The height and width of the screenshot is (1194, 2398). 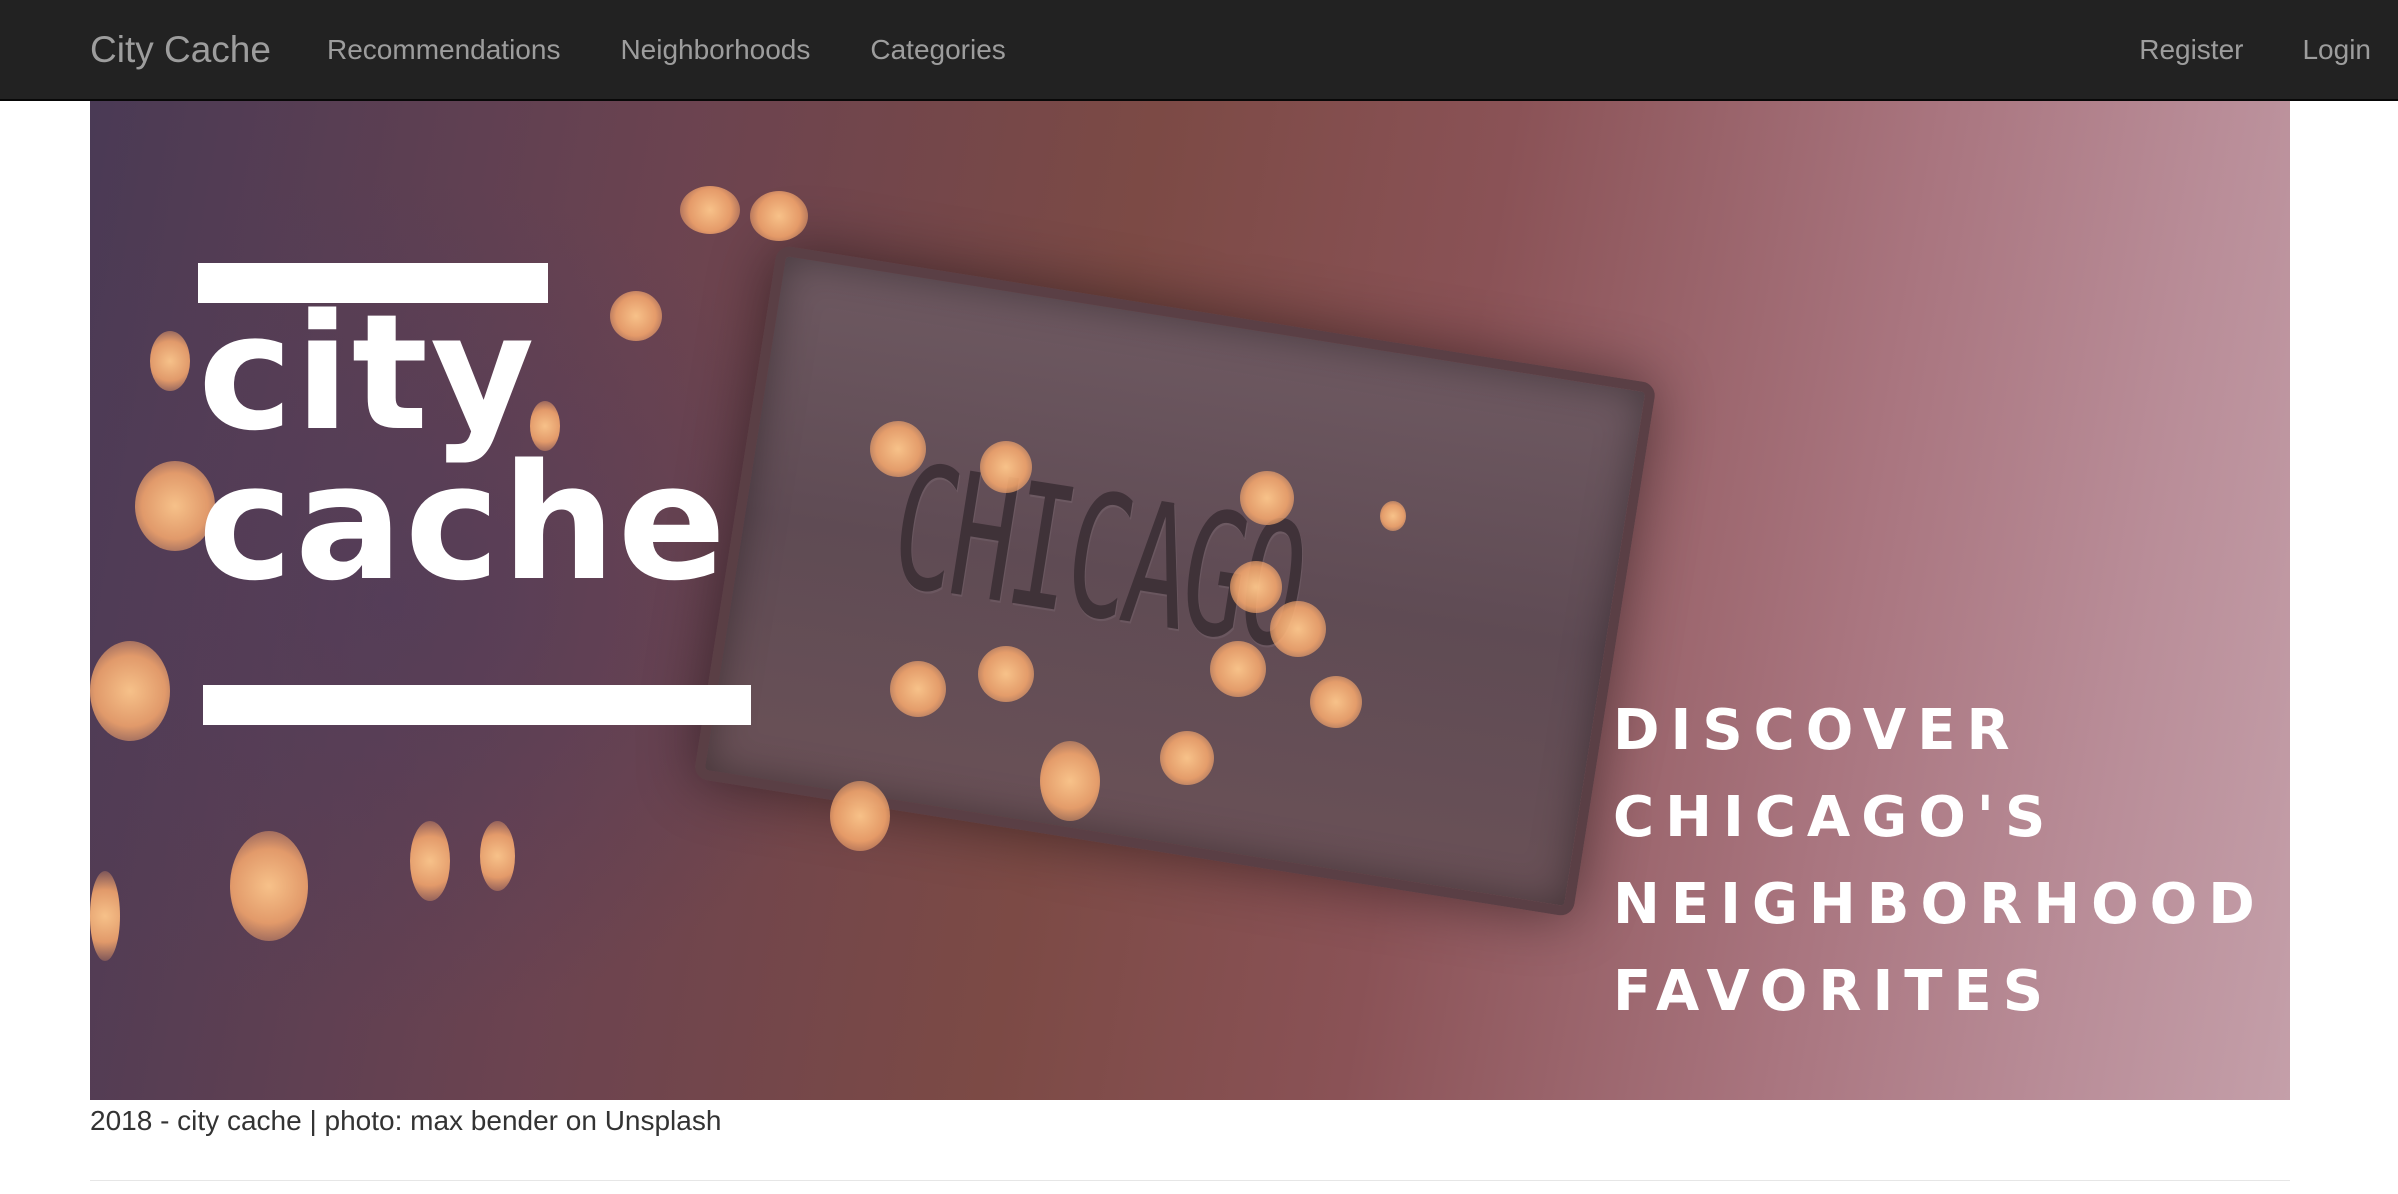 I want to click on tagline-line: FAVORITES, so click(x=1834, y=991).